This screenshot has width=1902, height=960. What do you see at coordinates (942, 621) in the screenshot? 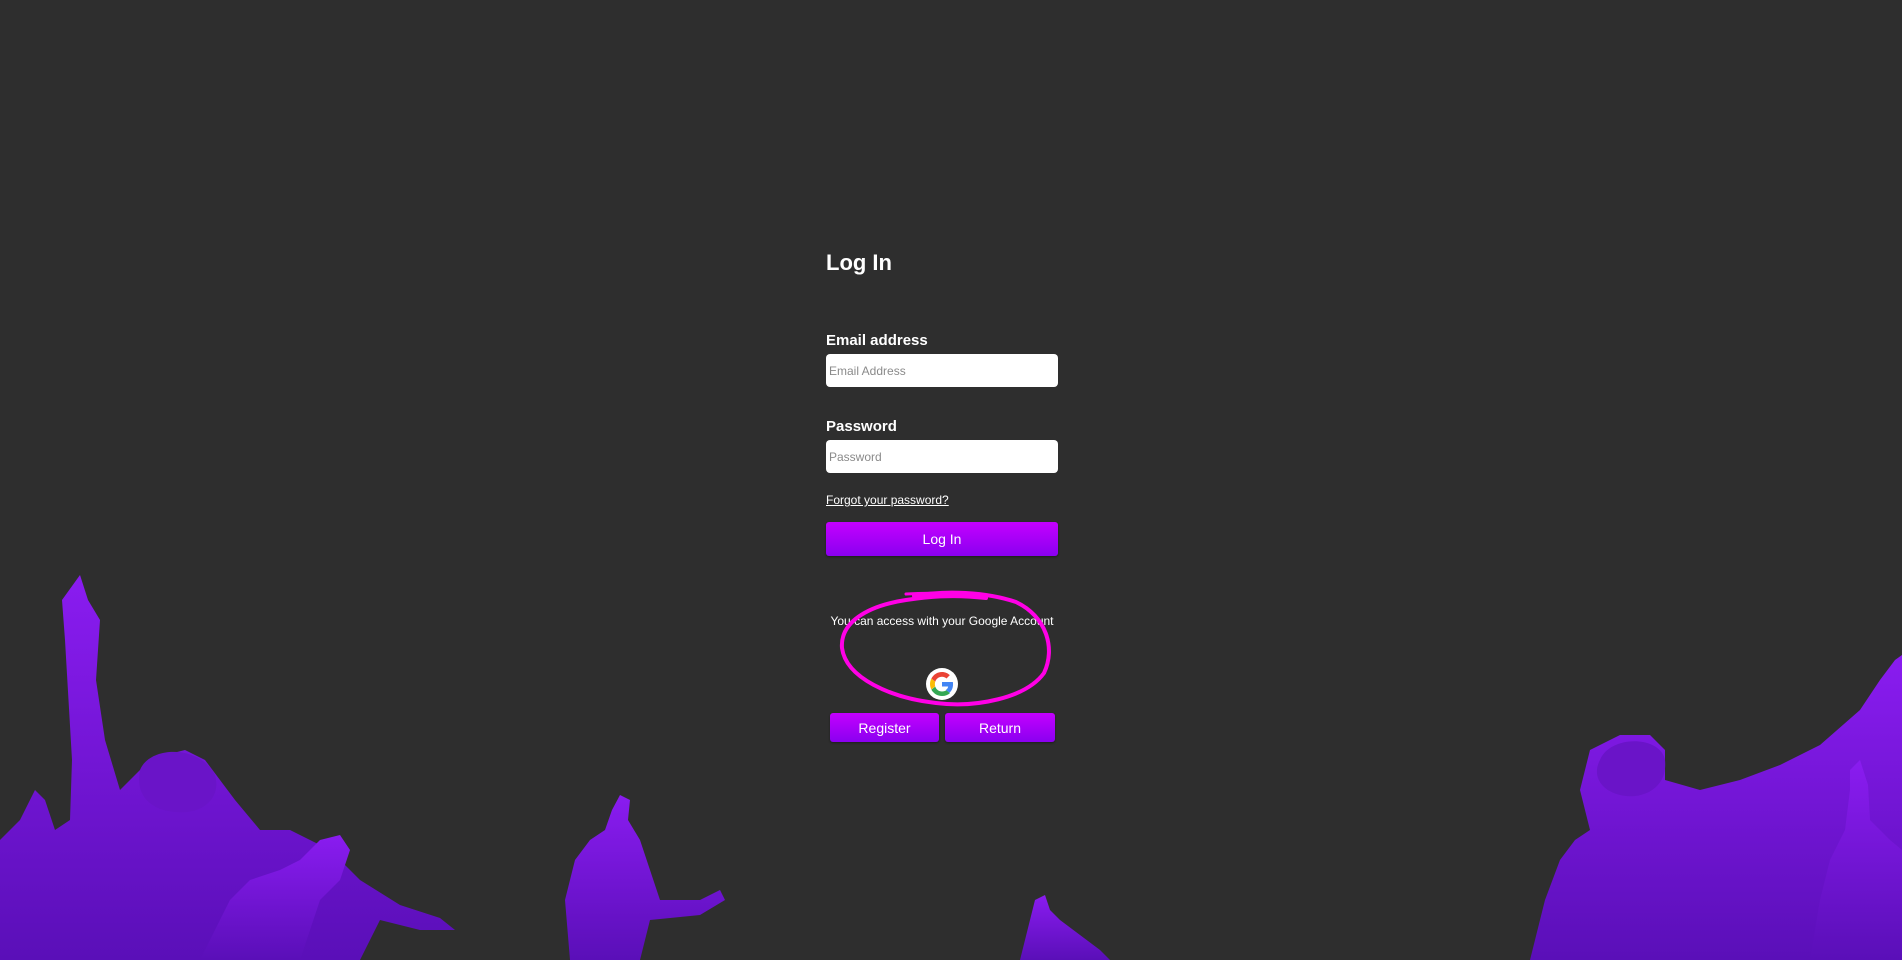
I see `google-access-text: You can access with your Google Account` at bounding box center [942, 621].